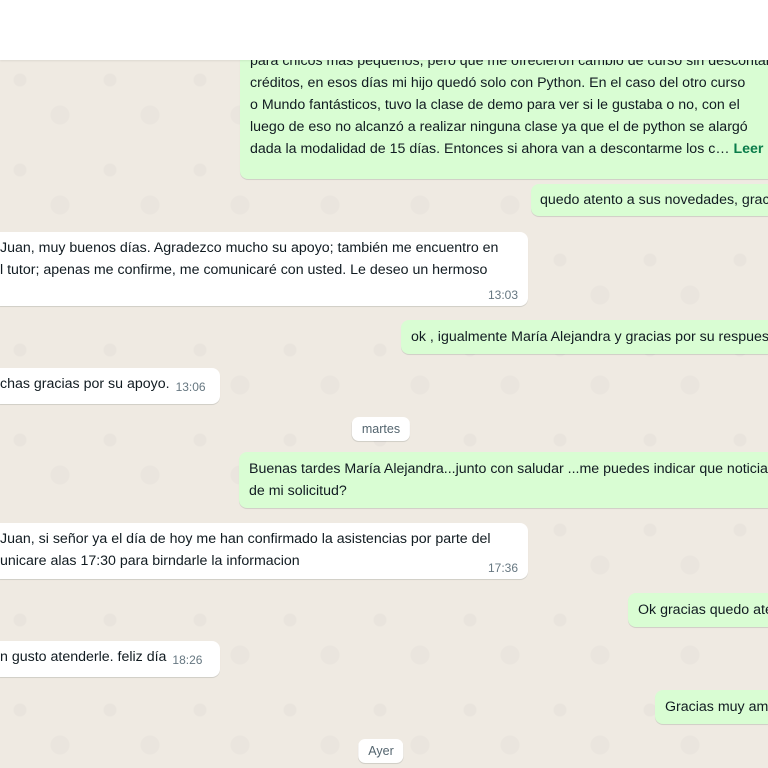  I want to click on outgoing-message: quedo atento a sus novedades, gracias, so click(649, 200).